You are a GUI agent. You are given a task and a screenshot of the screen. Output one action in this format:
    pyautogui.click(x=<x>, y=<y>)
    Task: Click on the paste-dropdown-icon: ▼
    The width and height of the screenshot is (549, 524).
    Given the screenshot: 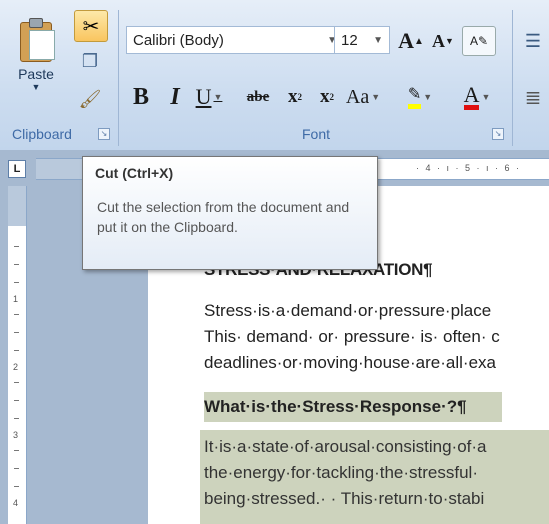 What is the action you would take?
    pyautogui.click(x=36, y=87)
    